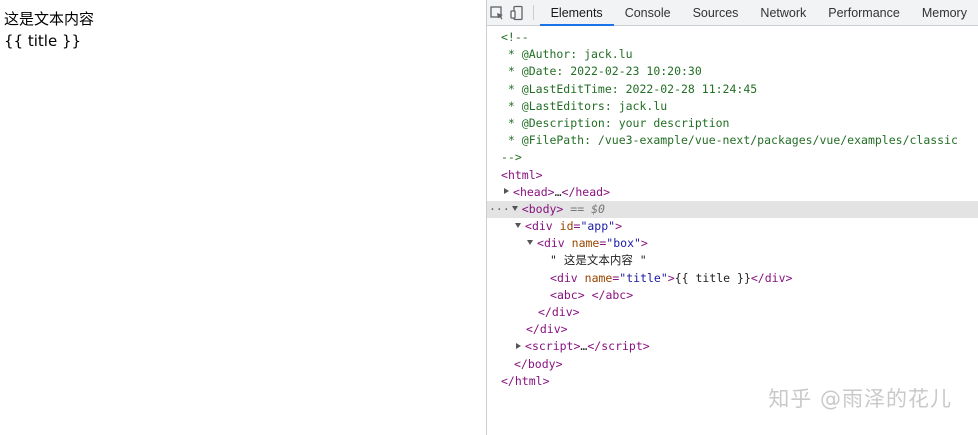 The image size is (978, 435). Describe the element at coordinates (732, 106) in the screenshot. I see `dom-comment-line: * @LastEditors: jack.lu` at that location.